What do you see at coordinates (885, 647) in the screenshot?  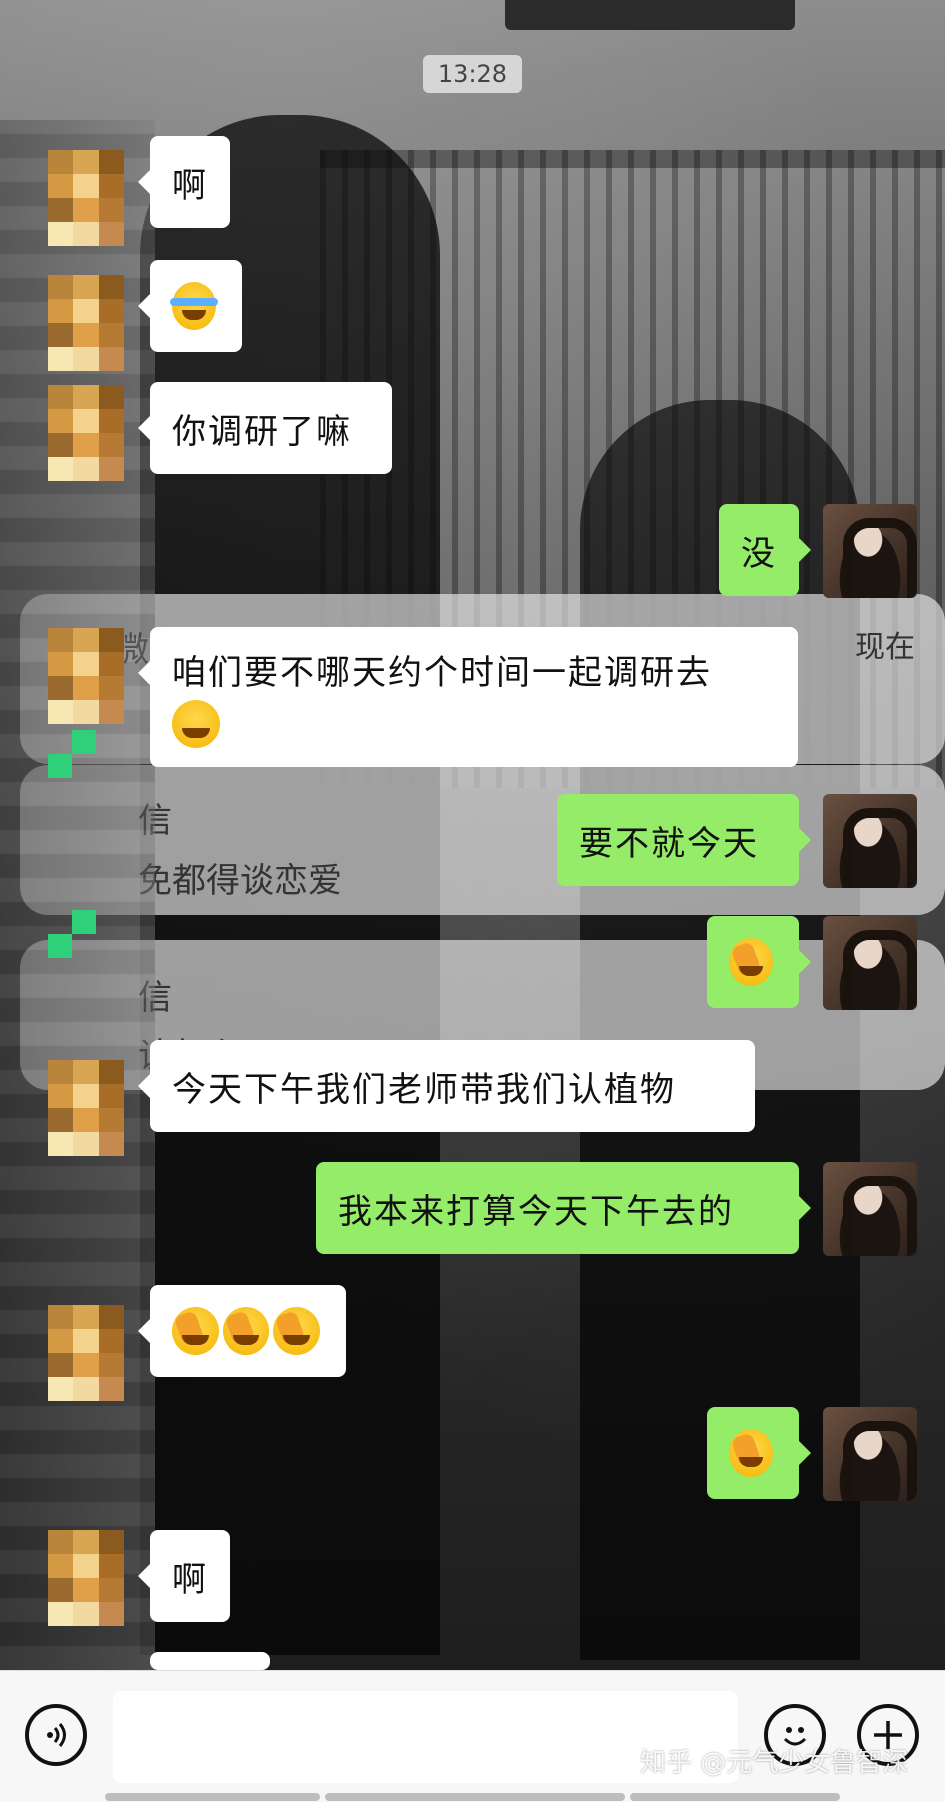 I see `ghost-time: 现在` at bounding box center [885, 647].